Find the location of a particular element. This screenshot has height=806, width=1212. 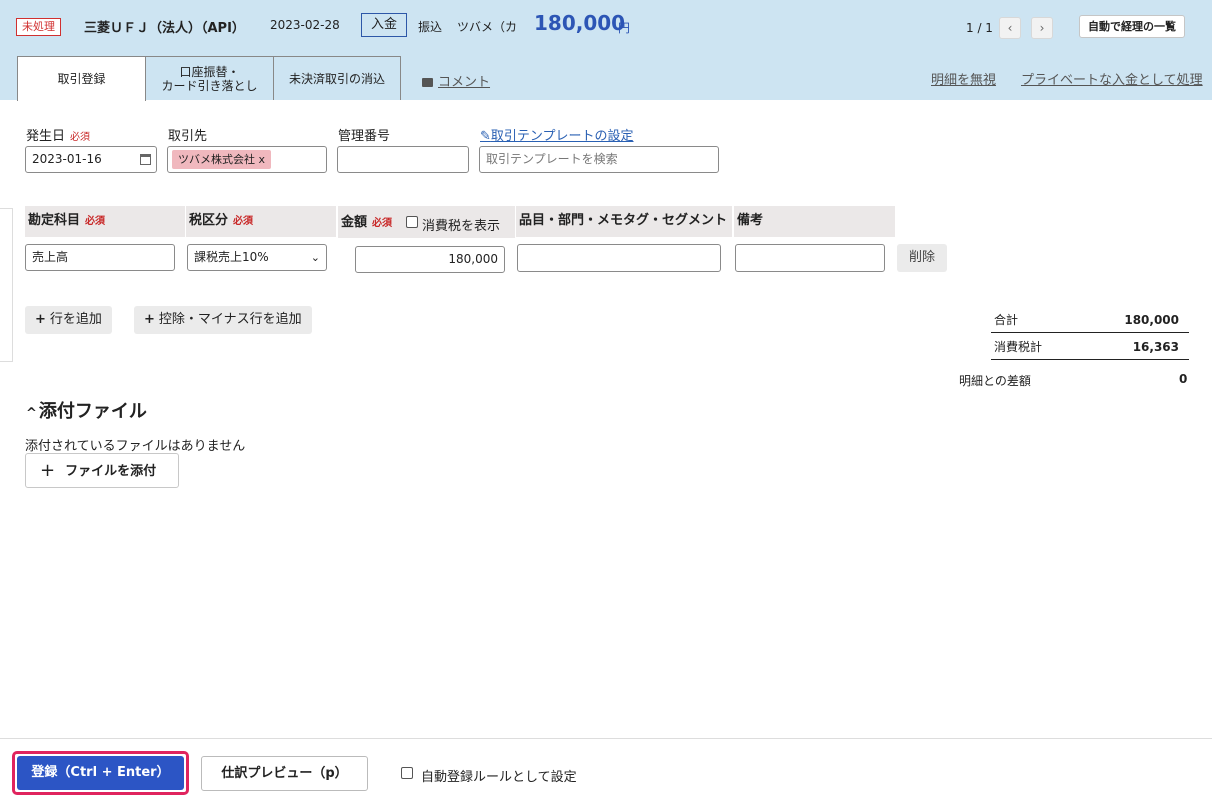

counterparty-text: ツバメ（カ is located at coordinates (487, 27).